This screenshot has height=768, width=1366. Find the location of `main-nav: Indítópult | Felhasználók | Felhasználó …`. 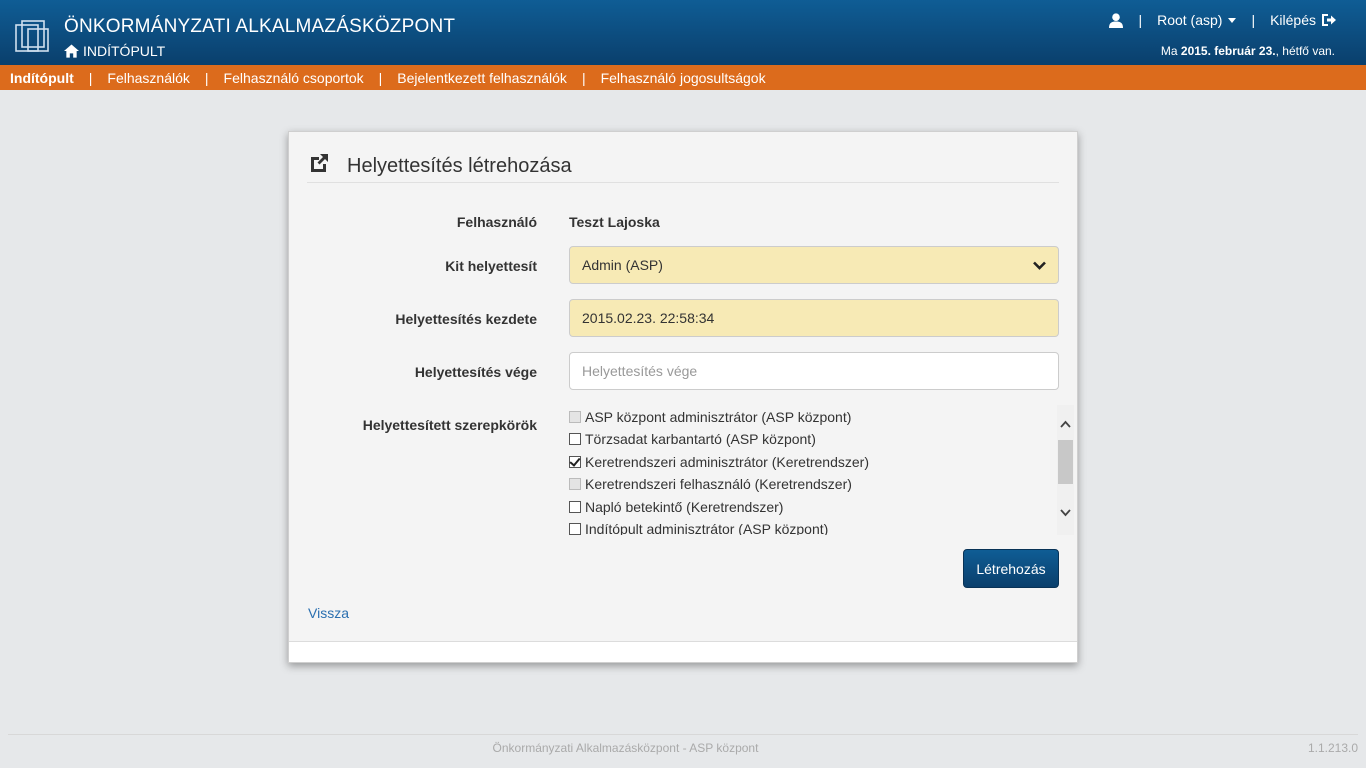

main-nav: Indítópult | Felhasználók | Felhasználó … is located at coordinates (683, 77).